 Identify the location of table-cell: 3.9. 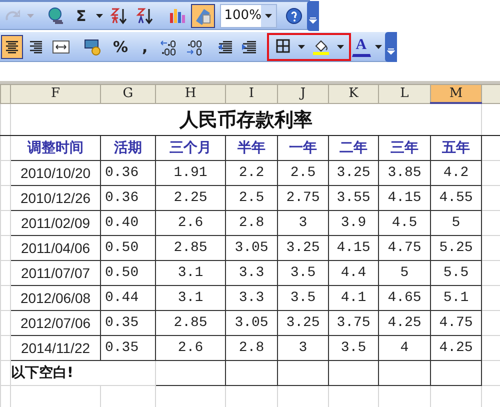
(353, 223).